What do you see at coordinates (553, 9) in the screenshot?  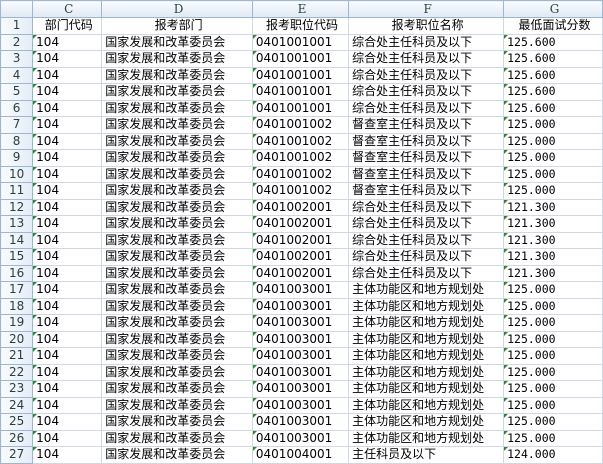 I see `column-header-g: G` at bounding box center [553, 9].